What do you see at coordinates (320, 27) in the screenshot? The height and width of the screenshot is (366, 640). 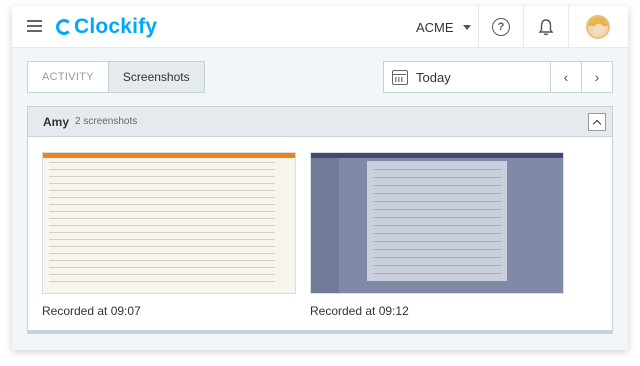 I see `top-bar: Clockify ACME ?` at bounding box center [320, 27].